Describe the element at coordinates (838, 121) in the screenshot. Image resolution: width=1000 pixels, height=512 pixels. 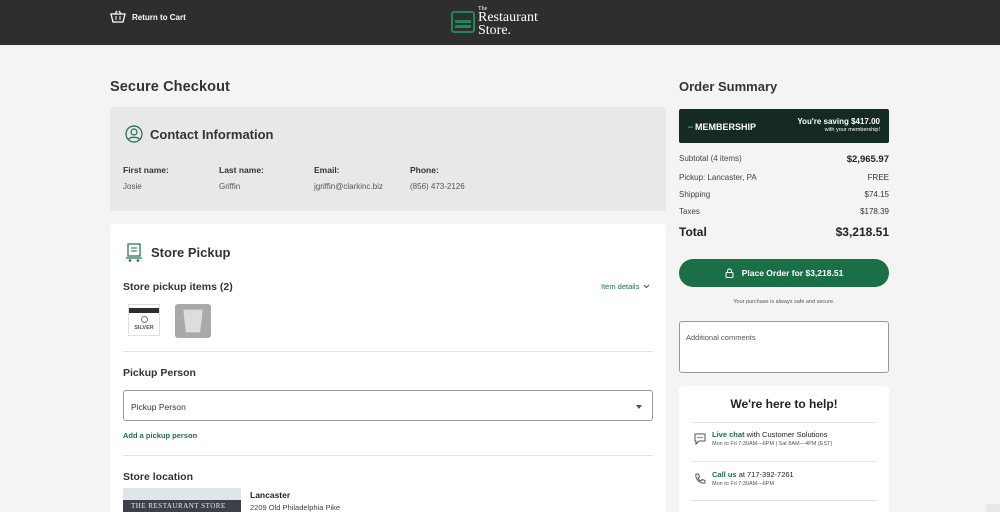
I see `membership-savings: You're saving $417.00` at that location.